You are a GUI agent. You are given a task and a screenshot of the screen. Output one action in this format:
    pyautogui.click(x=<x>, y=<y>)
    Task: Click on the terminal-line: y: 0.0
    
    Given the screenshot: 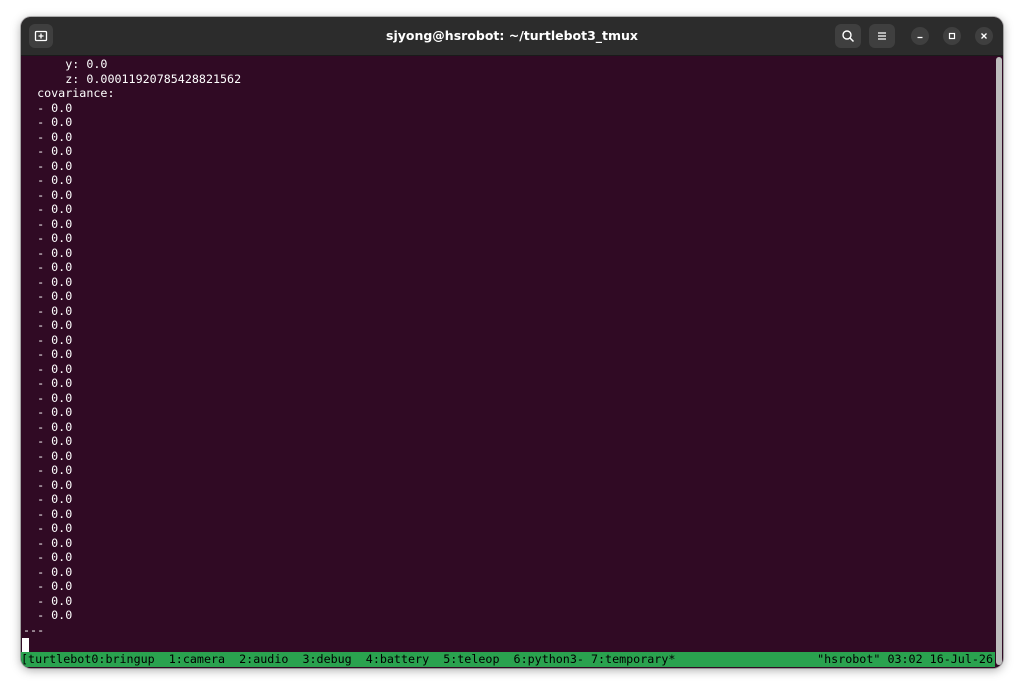 What is the action you would take?
    pyautogui.click(x=65, y=64)
    